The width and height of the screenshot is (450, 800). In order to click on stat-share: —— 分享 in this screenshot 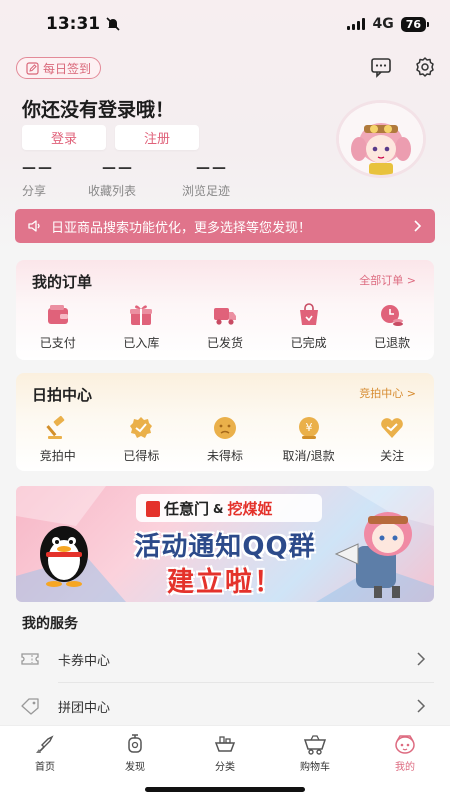, I will do `click(38, 179)`.